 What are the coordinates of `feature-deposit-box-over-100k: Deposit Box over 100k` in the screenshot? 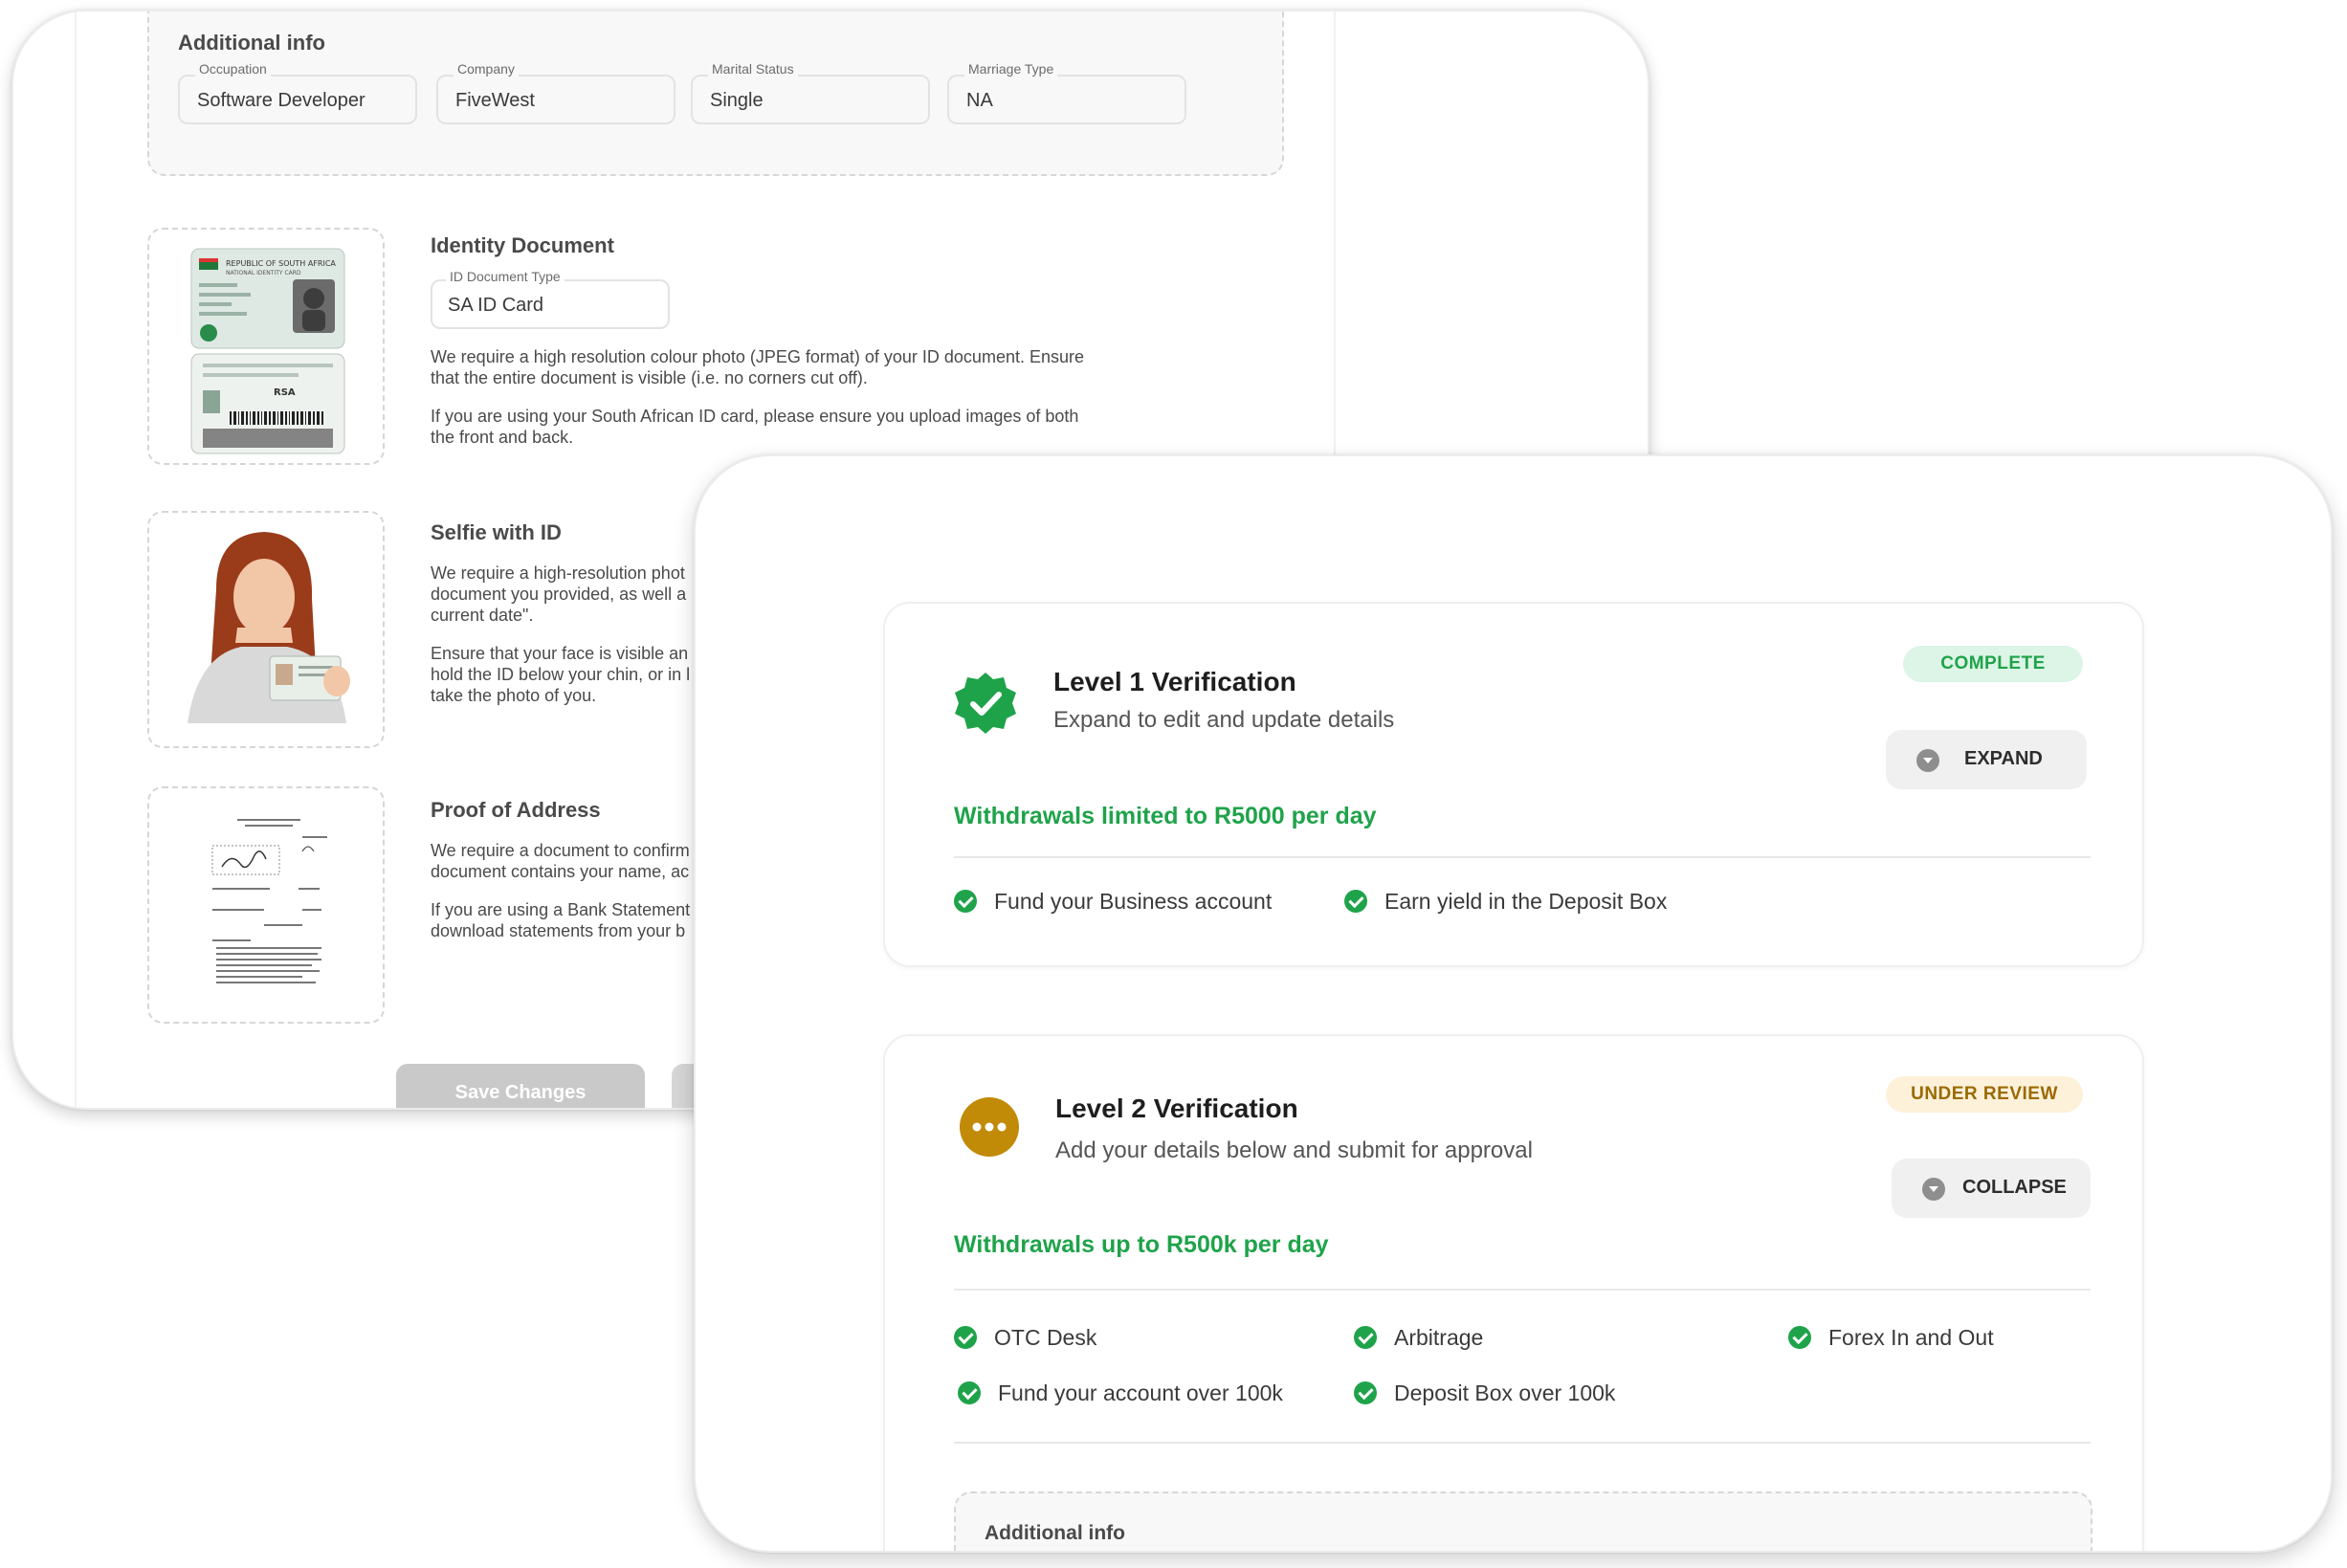 It's located at (1485, 1393).